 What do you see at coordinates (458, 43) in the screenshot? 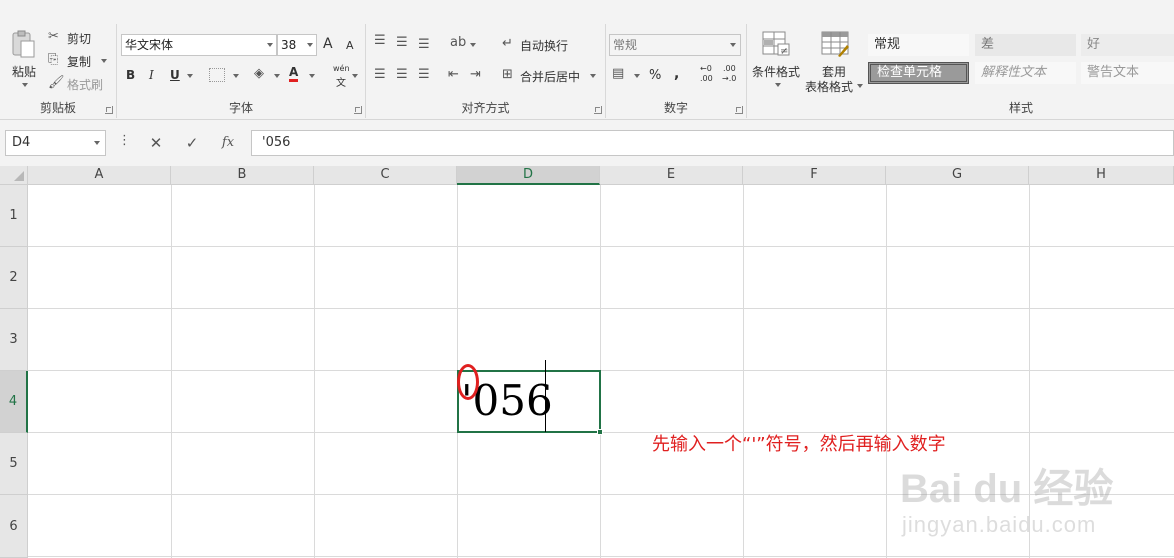
I see `orientation-icon: ab` at bounding box center [458, 43].